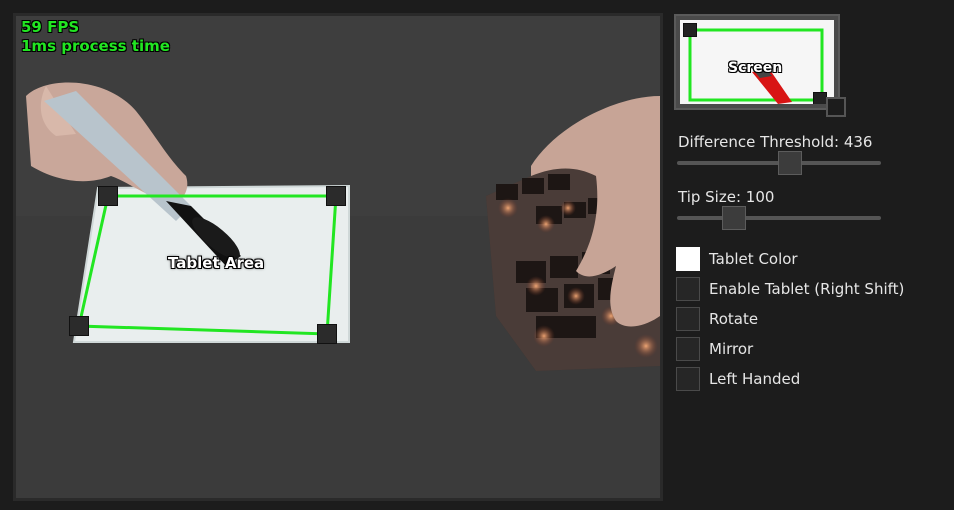  I want to click on checkbox-label: Tablet Color, so click(753, 259).